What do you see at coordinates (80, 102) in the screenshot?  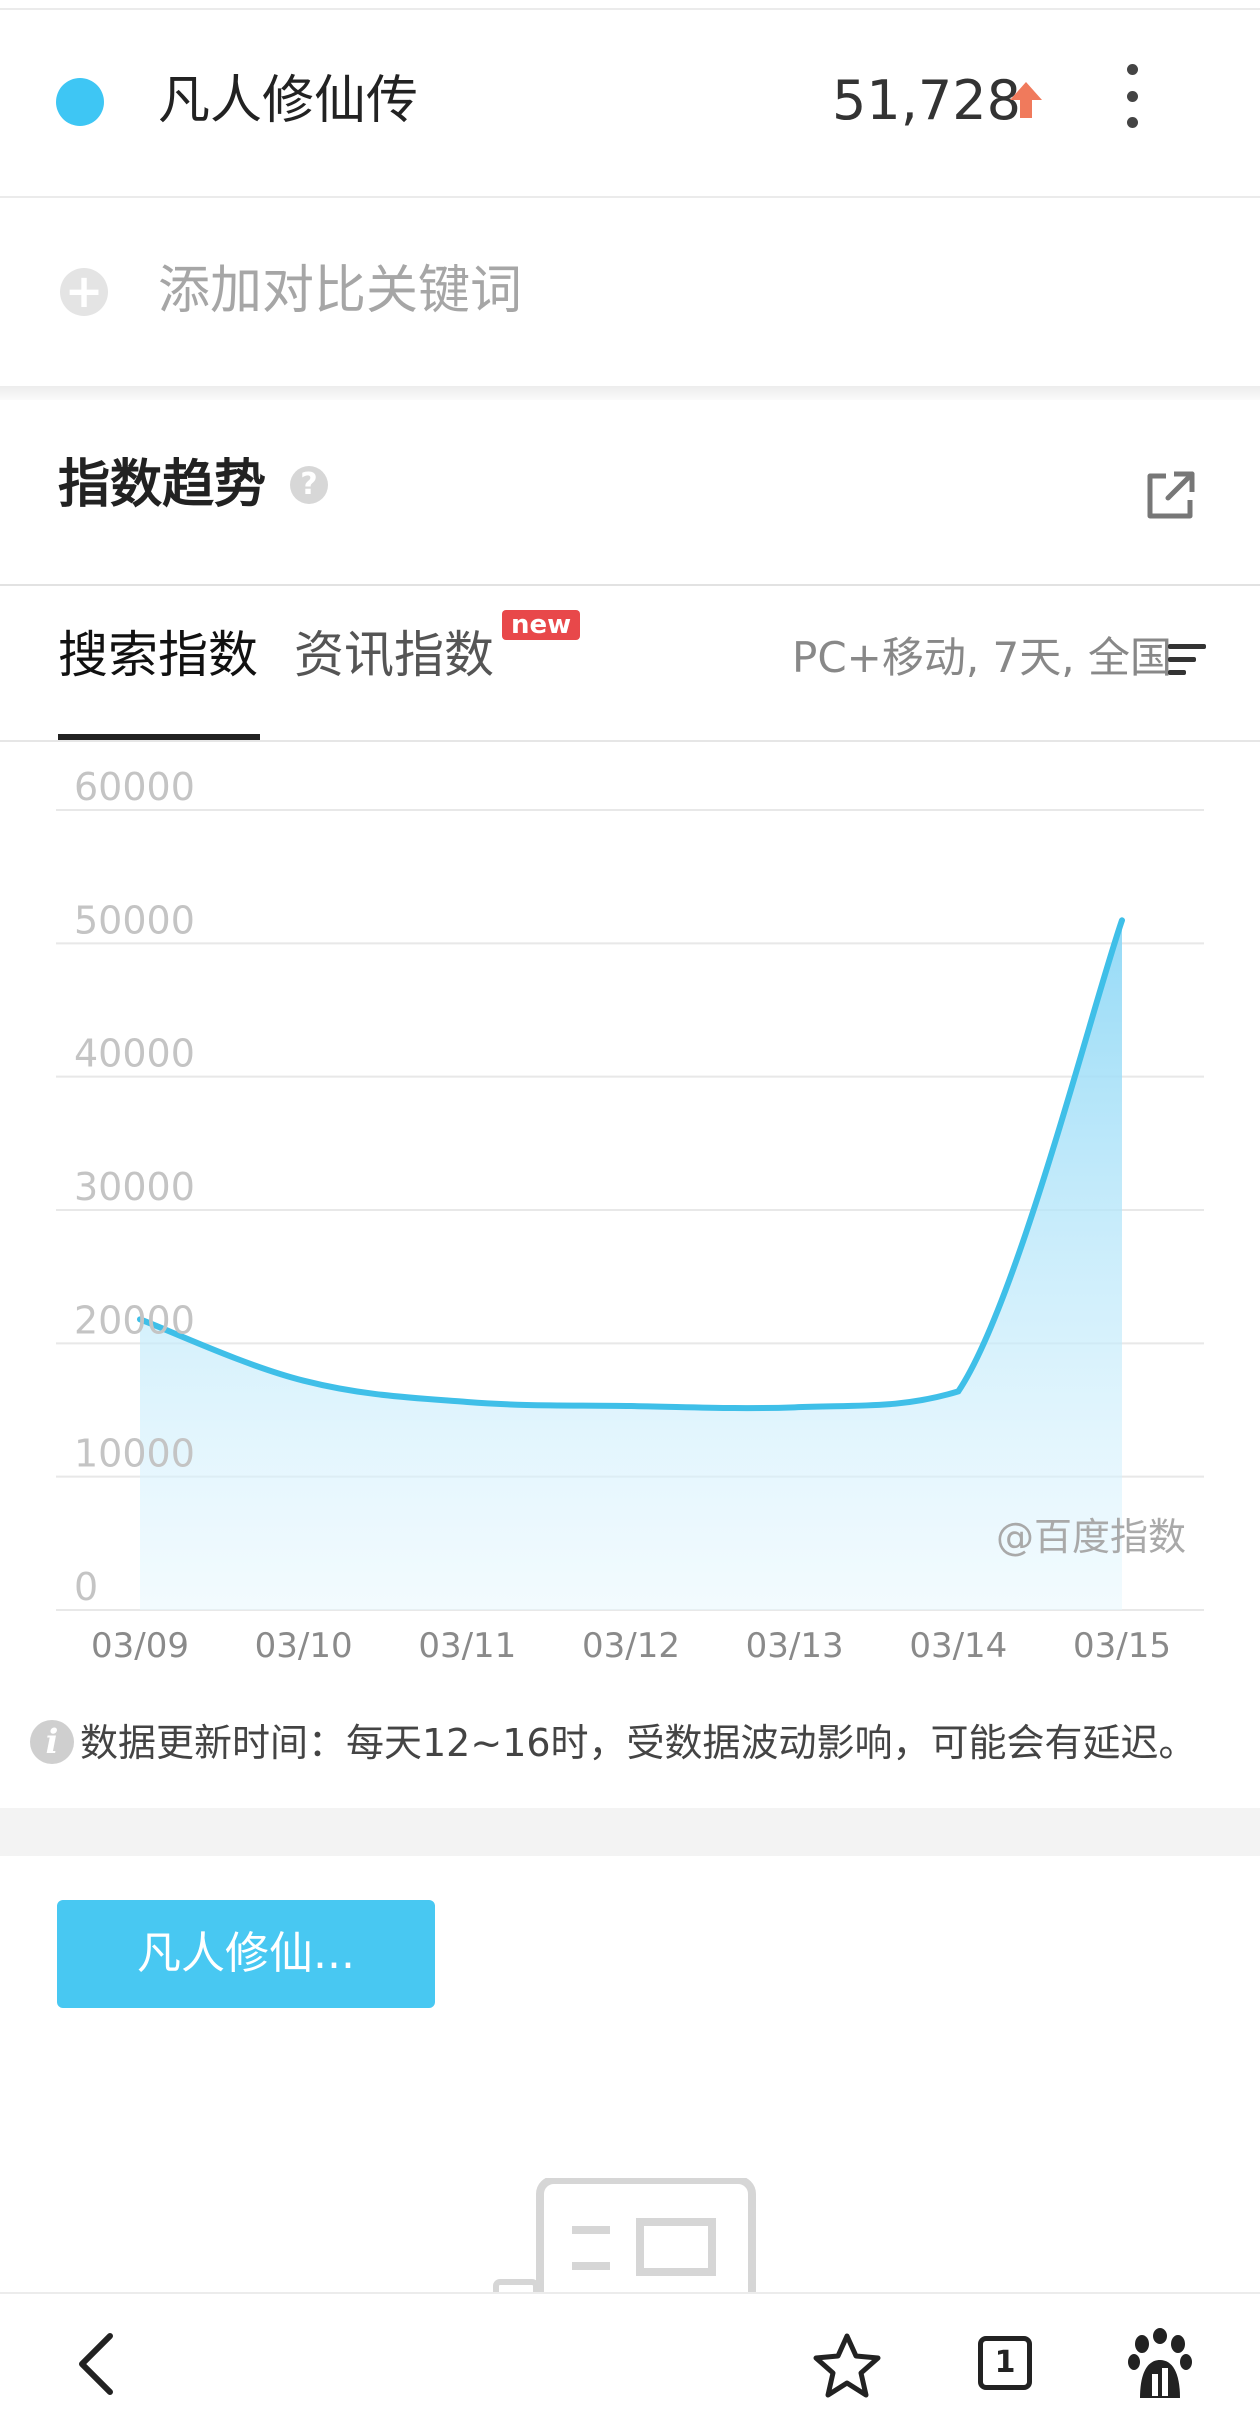 I see `keyword-color-dot` at bounding box center [80, 102].